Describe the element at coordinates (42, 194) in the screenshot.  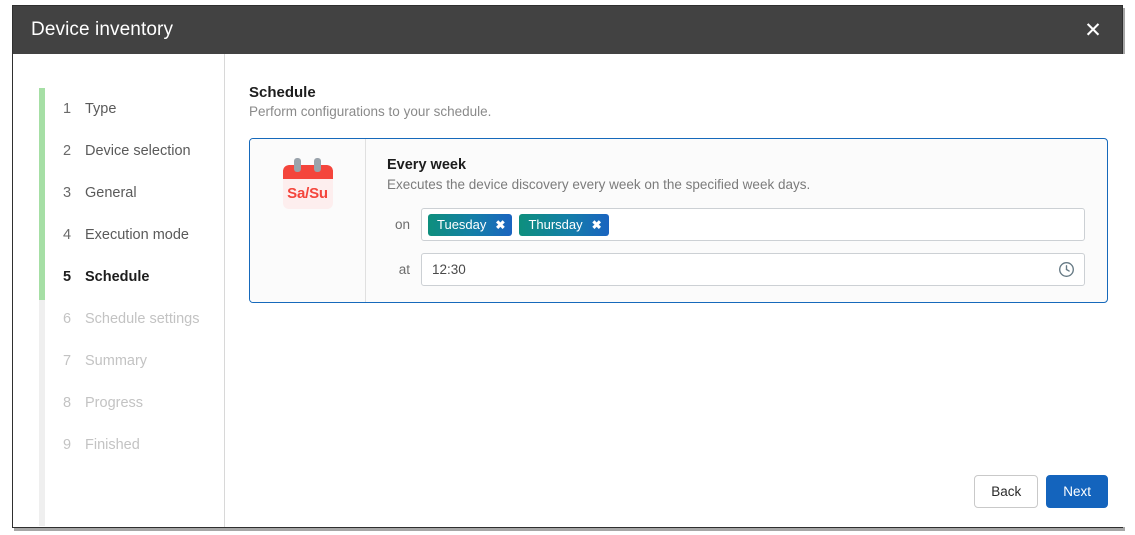
I see `wizard-progress-fill` at that location.